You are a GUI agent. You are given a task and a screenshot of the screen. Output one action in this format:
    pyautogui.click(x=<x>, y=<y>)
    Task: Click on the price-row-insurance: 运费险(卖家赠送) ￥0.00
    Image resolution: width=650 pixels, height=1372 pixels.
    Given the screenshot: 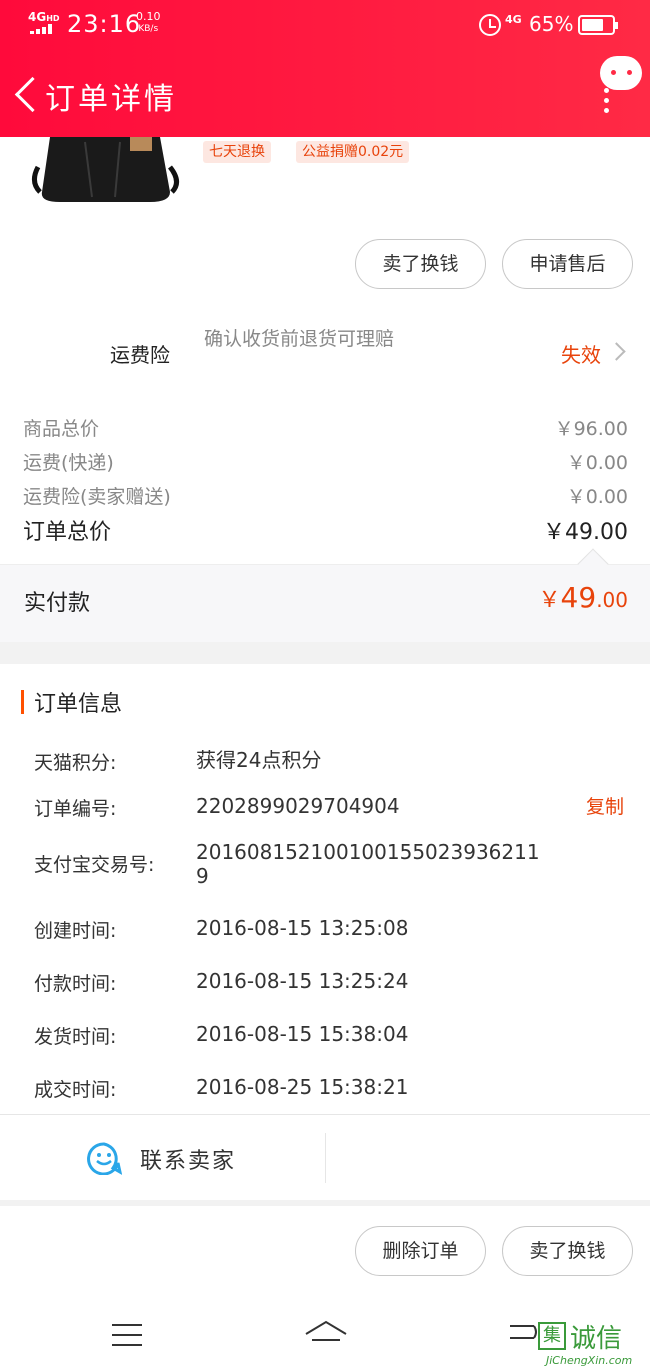 What is the action you would take?
    pyautogui.click(x=325, y=495)
    